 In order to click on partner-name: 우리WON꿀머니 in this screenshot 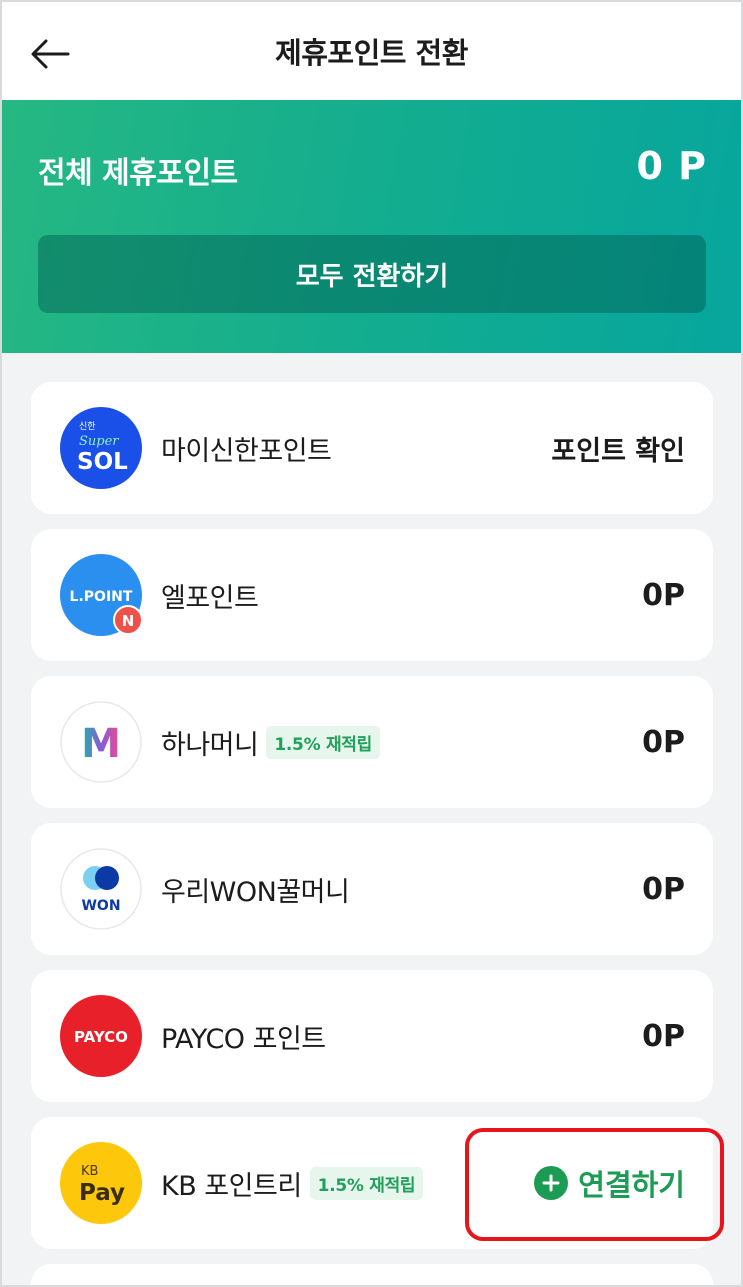, I will do `click(255, 892)`.